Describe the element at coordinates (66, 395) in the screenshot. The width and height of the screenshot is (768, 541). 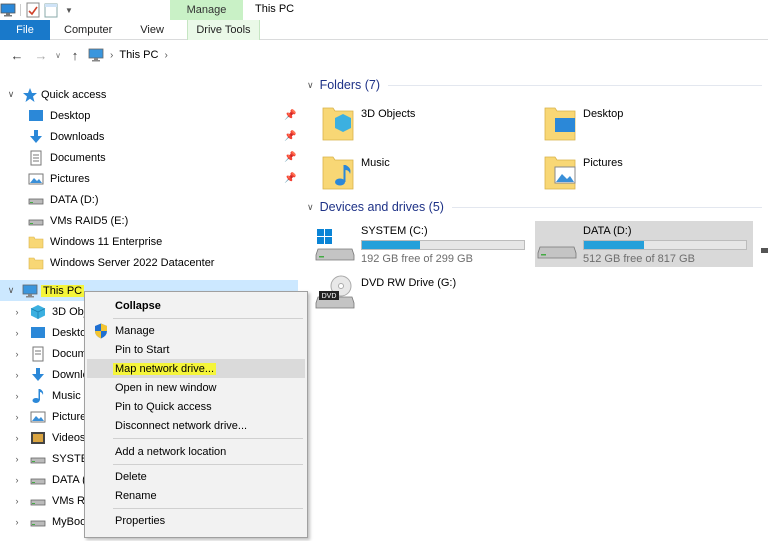
I see `tree-item-label: Music` at that location.